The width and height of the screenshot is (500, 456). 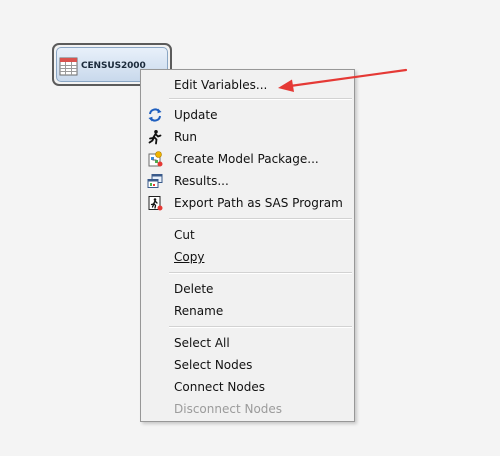 What do you see at coordinates (186, 137) in the screenshot?
I see `menu-item-label: Run` at bounding box center [186, 137].